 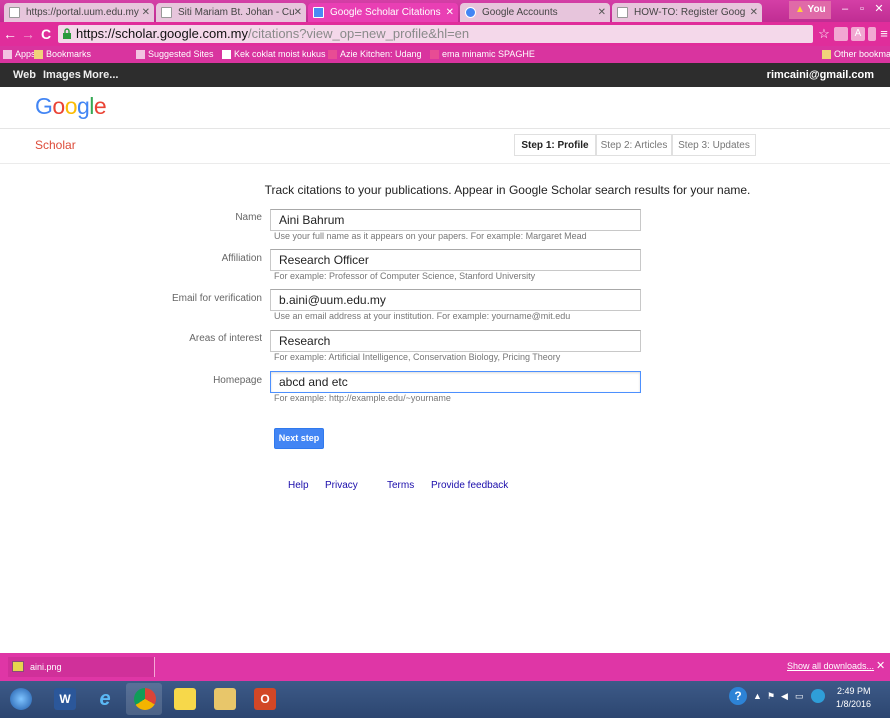 What do you see at coordinates (184, 699) in the screenshot?
I see `taskbar-sticky-notes` at bounding box center [184, 699].